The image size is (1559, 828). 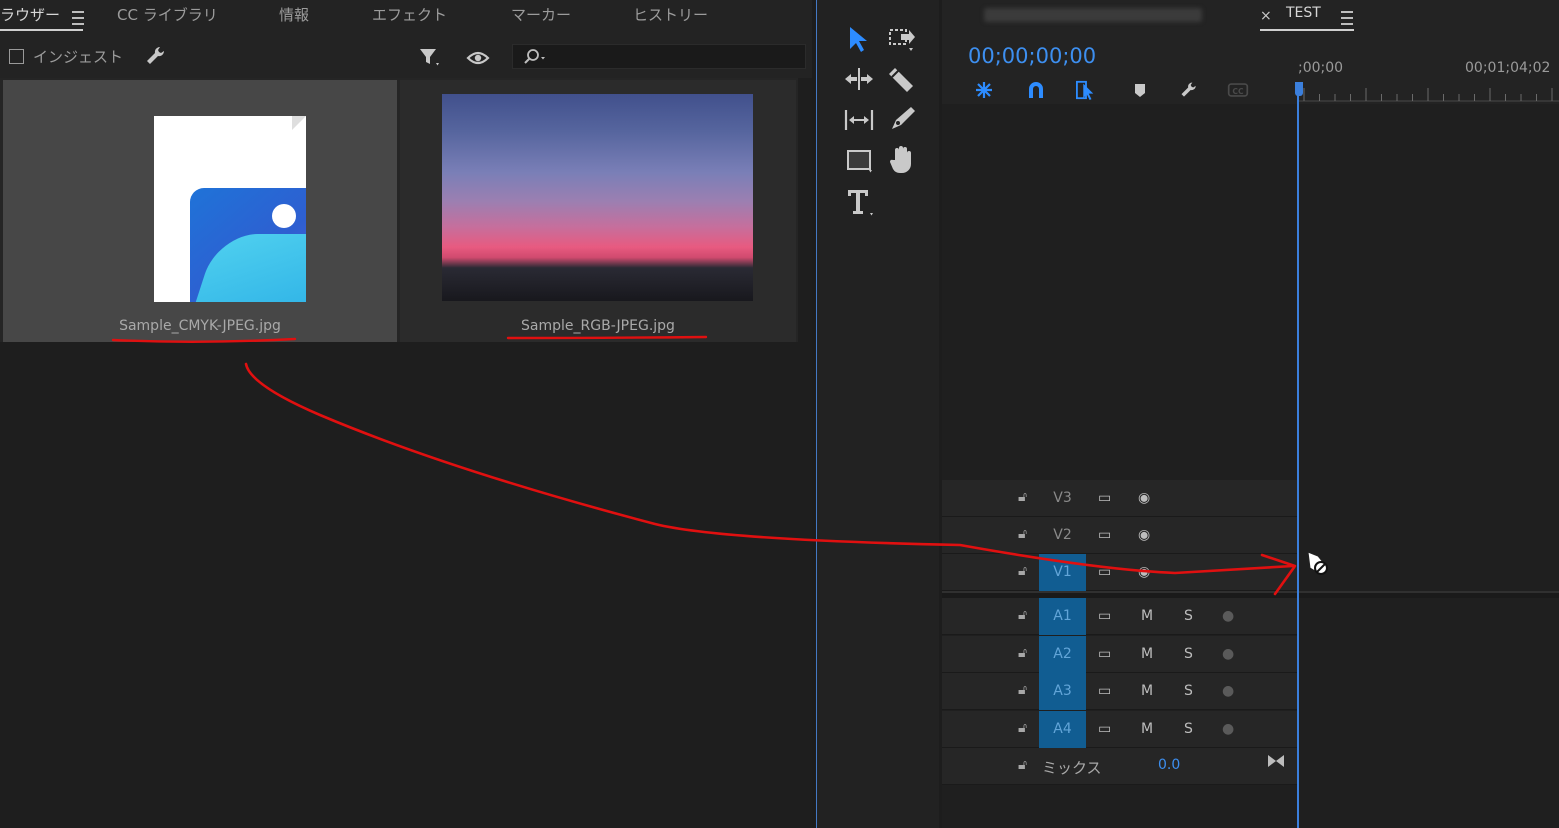 I want to click on track-name: A4, so click(x=1062, y=729).